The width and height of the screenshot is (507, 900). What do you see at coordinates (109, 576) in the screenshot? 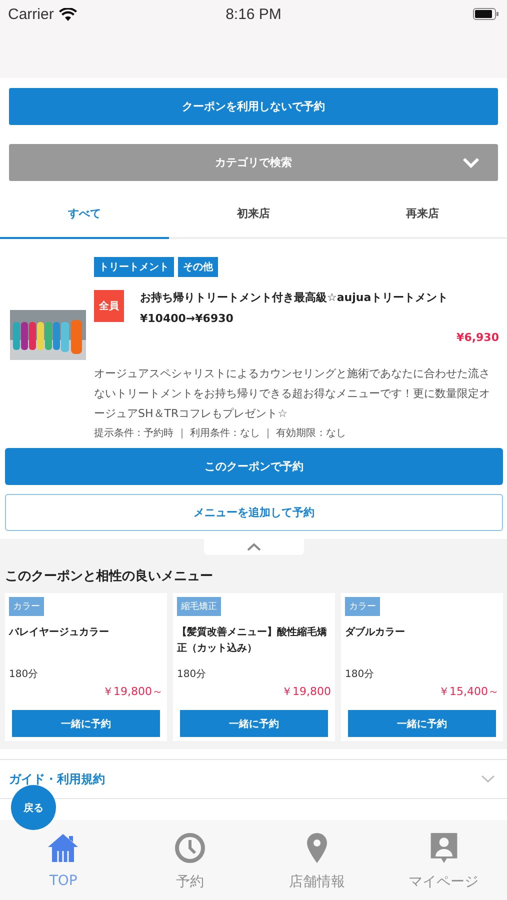
I see `section-title: このクーポンと相性の良いメニュー` at bounding box center [109, 576].